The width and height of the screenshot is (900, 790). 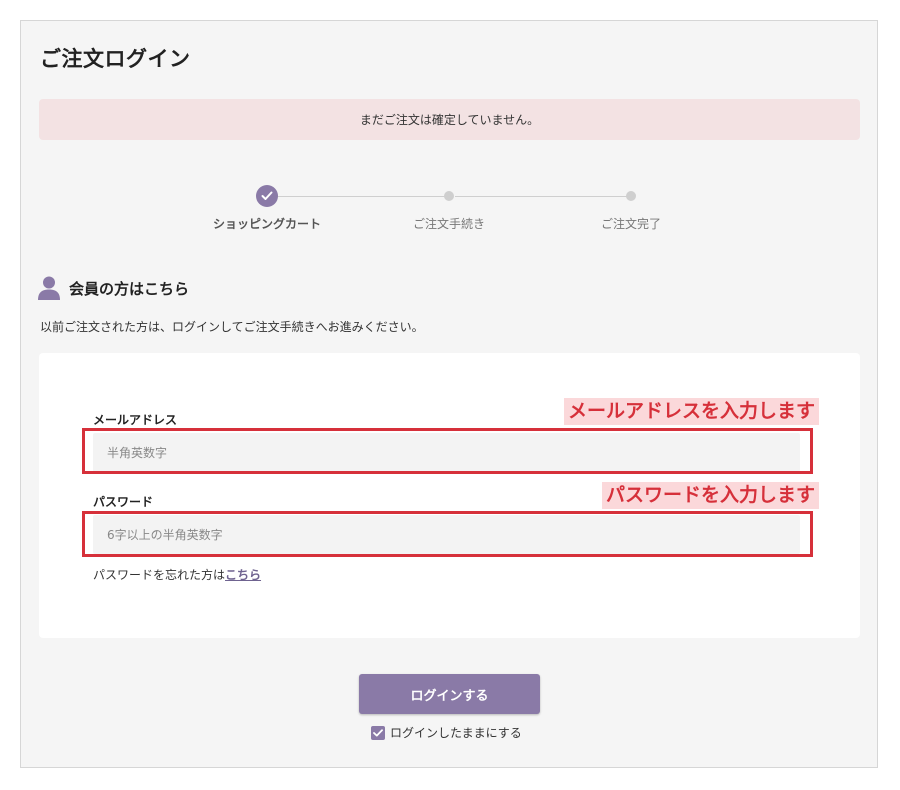 I want to click on forgot-password: パスワードを忘れた方はこちら, so click(x=177, y=574).